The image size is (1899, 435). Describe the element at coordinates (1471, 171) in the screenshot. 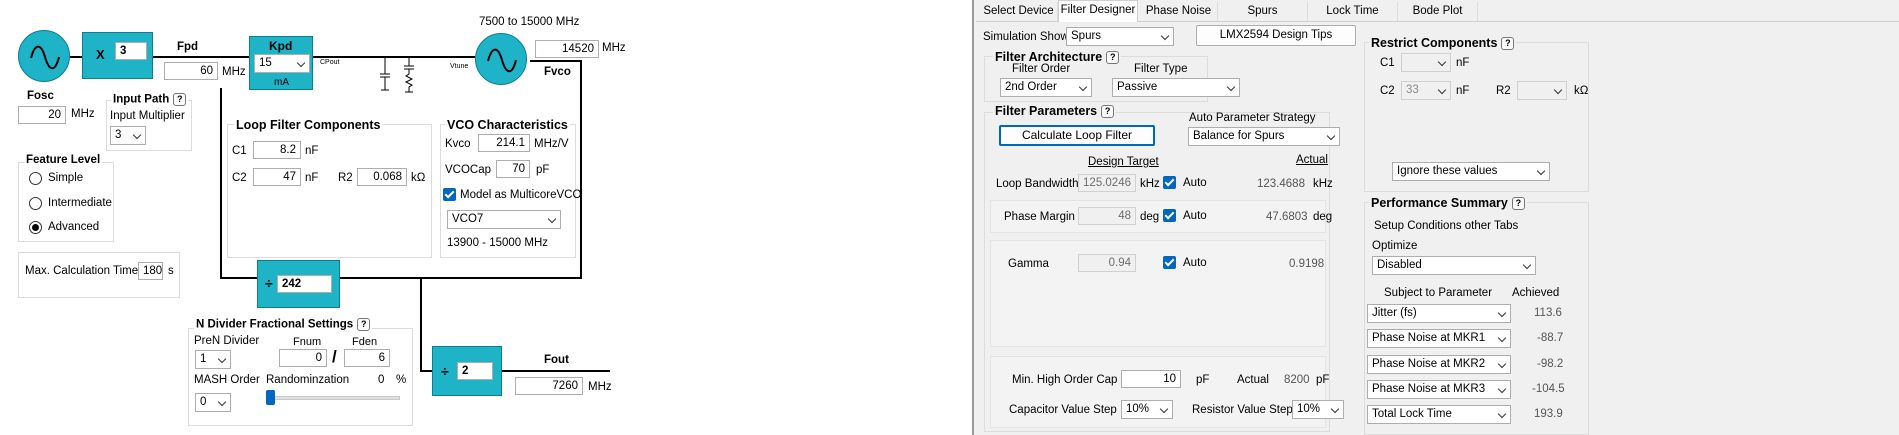

I see `restrict-mode-select: Ignore these values` at that location.